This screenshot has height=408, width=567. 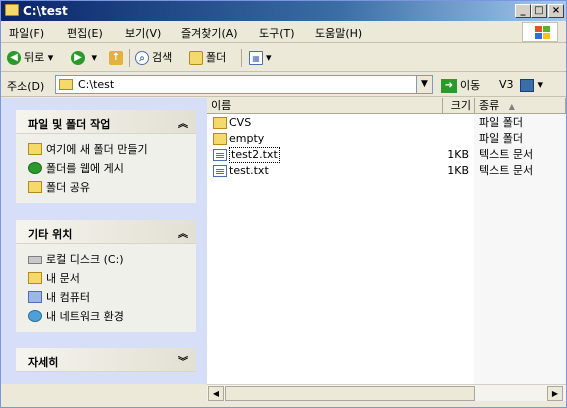 What do you see at coordinates (183, 360) in the screenshot?
I see `chevron-down-icon: ︾` at bounding box center [183, 360].